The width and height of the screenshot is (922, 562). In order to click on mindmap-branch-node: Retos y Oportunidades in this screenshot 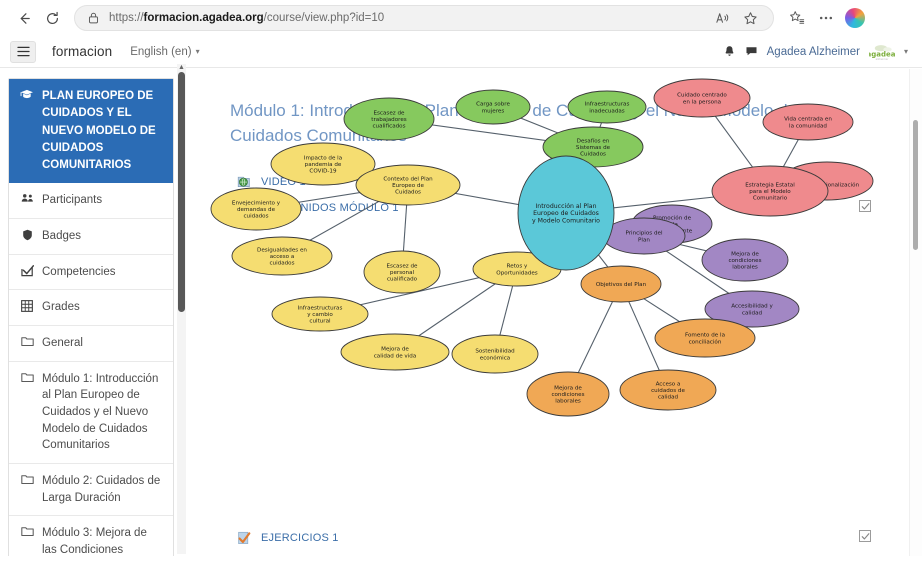, I will do `click(517, 269)`.